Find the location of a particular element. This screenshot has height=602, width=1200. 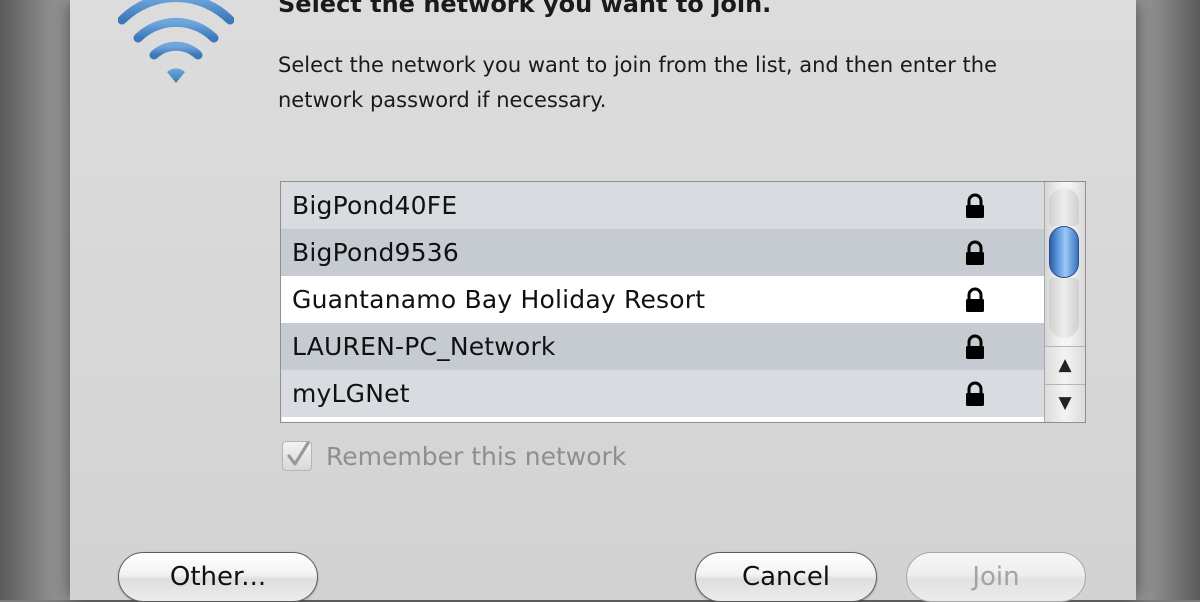

vertical-scrollbar: ▲ ▼ is located at coordinates (1064, 302).